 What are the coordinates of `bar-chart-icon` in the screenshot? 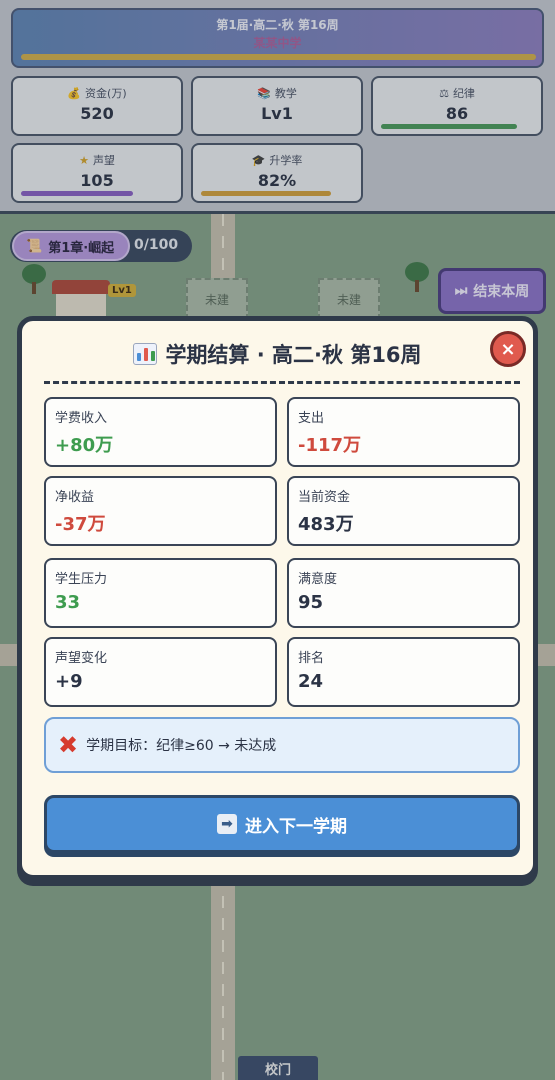 It's located at (145, 354).